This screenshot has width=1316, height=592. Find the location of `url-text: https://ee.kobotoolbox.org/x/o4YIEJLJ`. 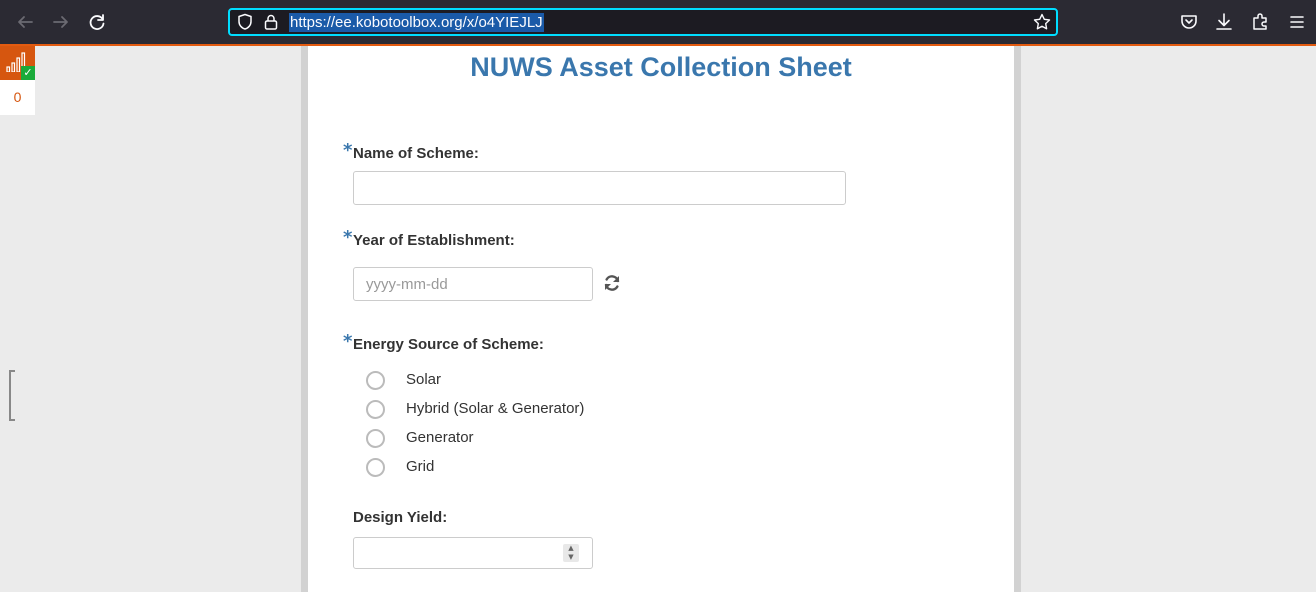

url-text: https://ee.kobotoolbox.org/x/o4YIEJLJ is located at coordinates (416, 22).